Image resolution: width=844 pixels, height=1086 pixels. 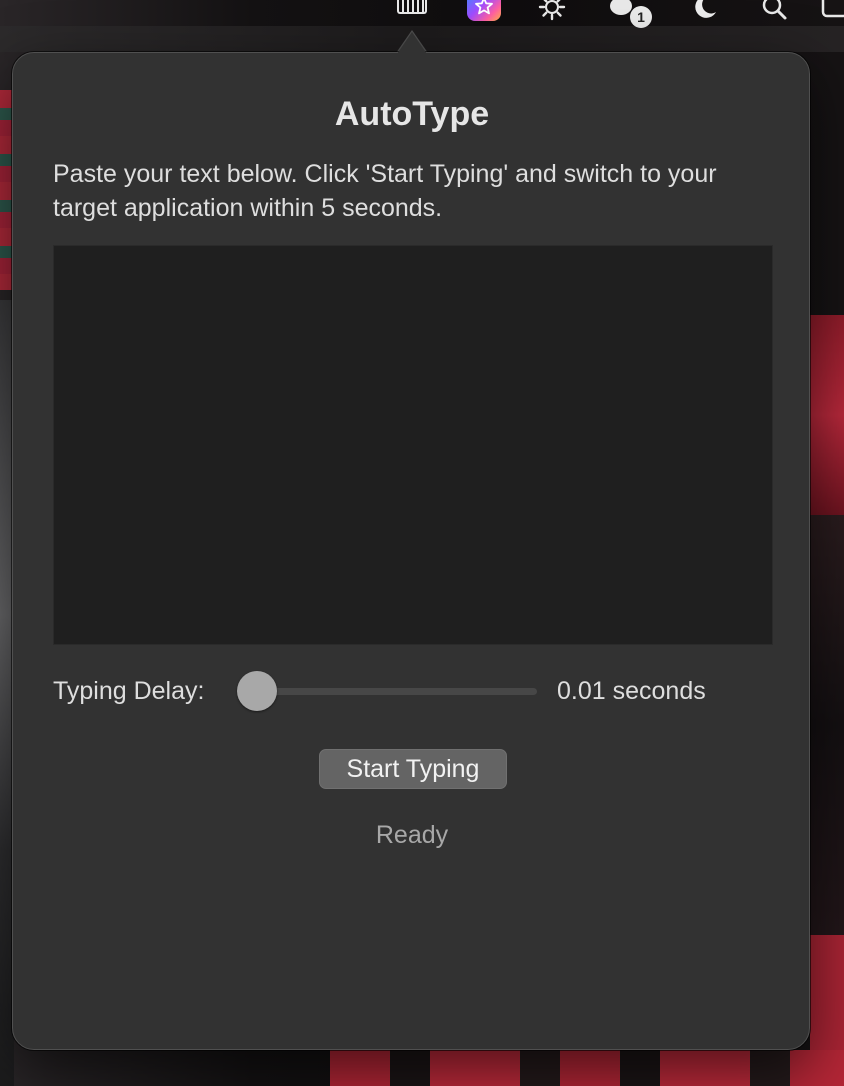 What do you see at coordinates (774, 10) in the screenshot?
I see `search-icon` at bounding box center [774, 10].